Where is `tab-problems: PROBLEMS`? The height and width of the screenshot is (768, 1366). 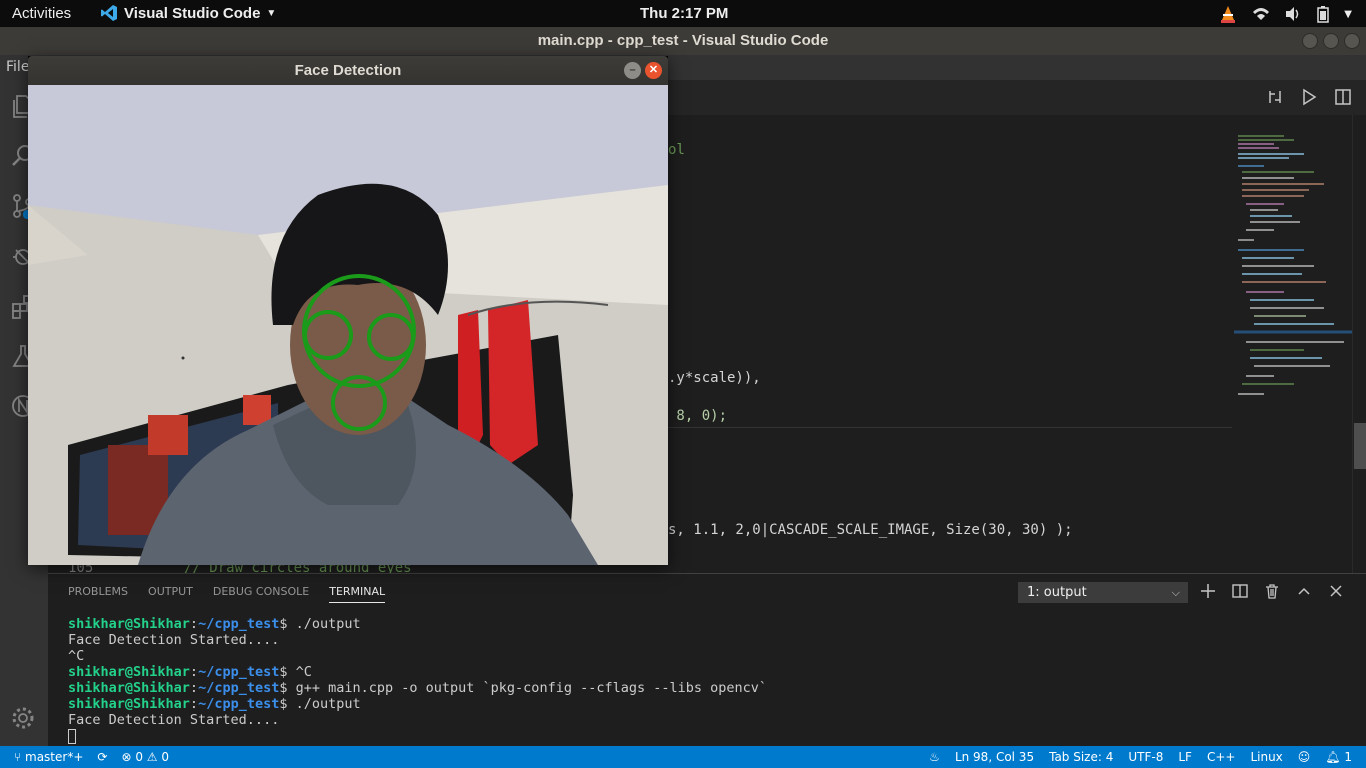 tab-problems: PROBLEMS is located at coordinates (98, 591).